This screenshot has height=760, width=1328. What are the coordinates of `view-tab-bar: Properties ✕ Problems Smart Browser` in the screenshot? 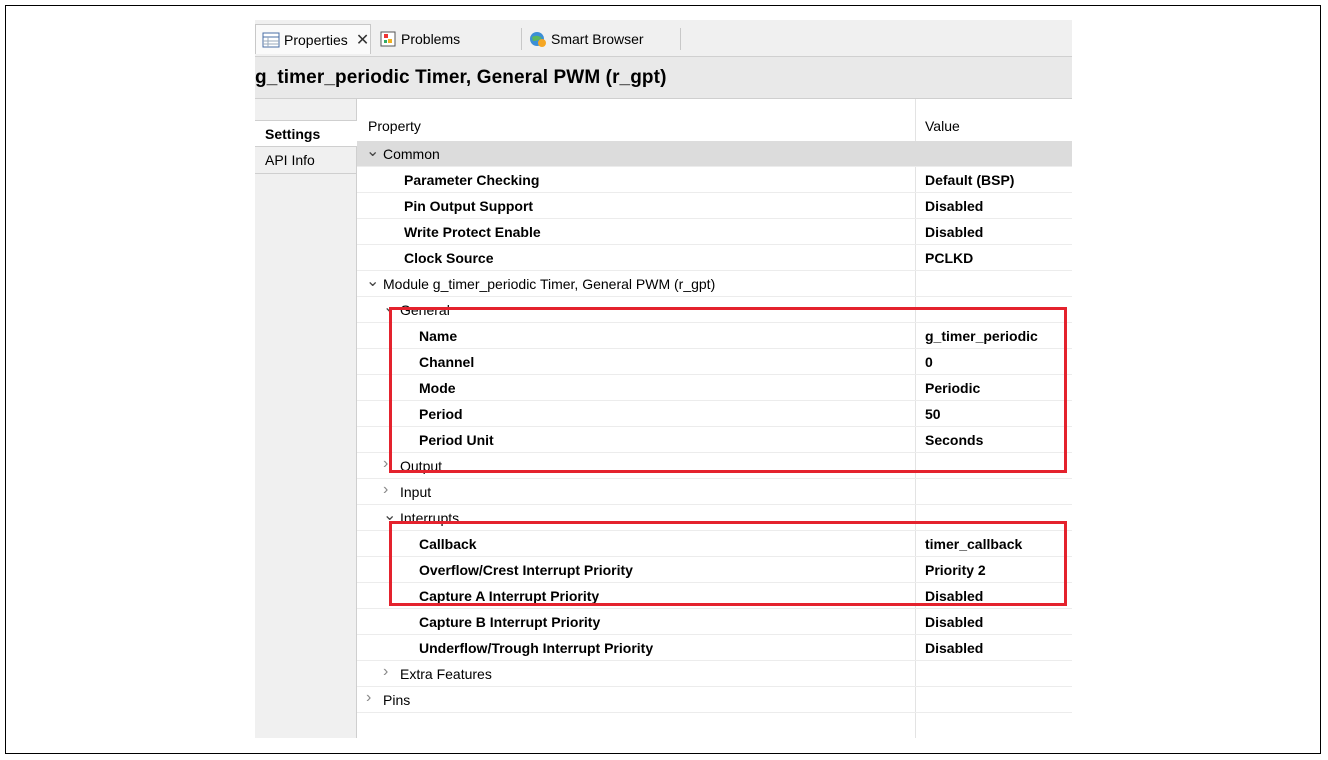 It's located at (663, 38).